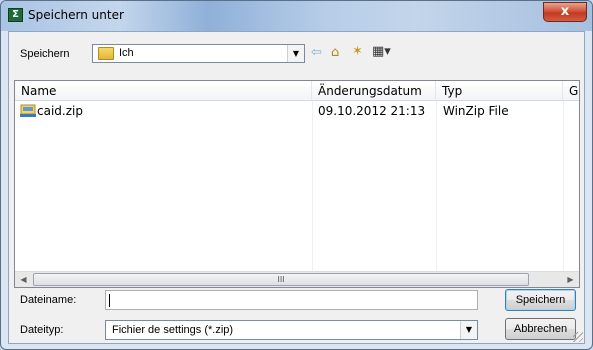  What do you see at coordinates (291, 330) in the screenshot?
I see `filetype-combobox: Fichier de settings (*.zip) ▼` at bounding box center [291, 330].